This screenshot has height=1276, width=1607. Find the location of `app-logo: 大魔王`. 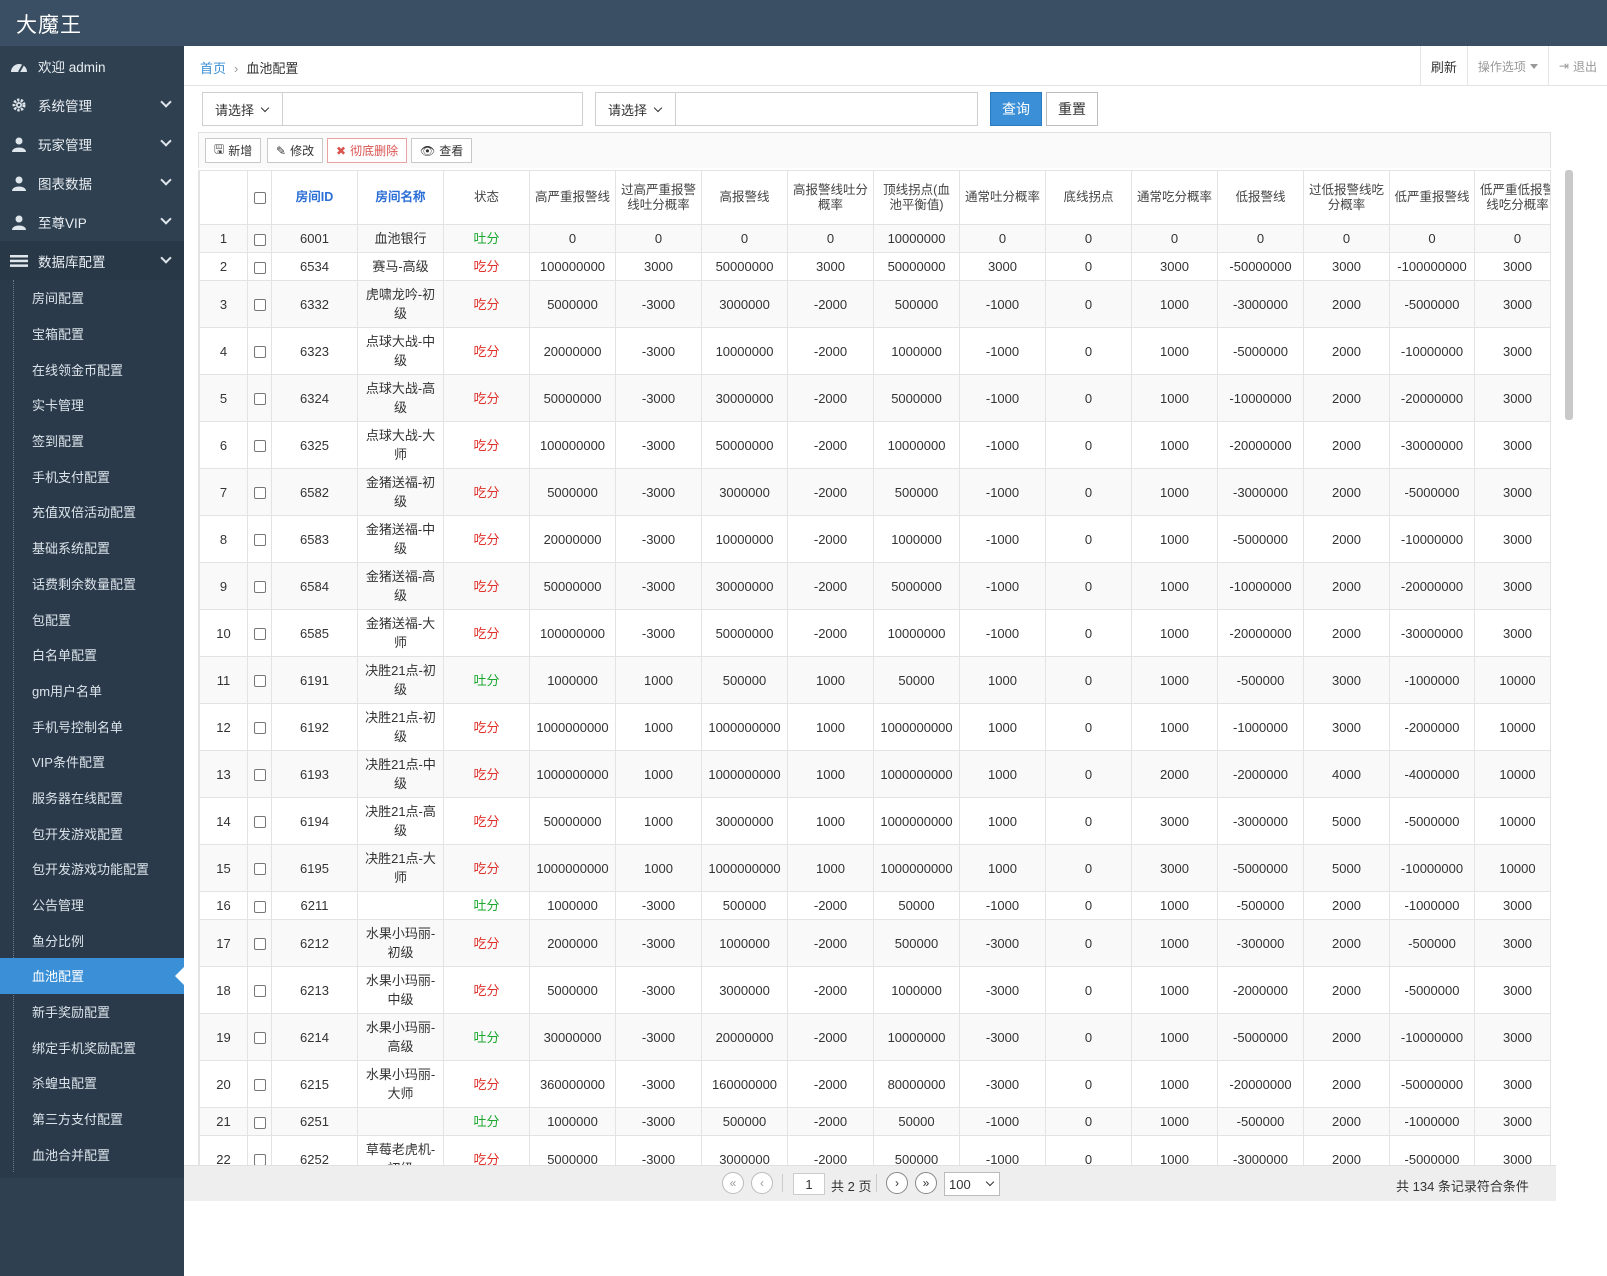

app-logo: 大魔王 is located at coordinates (49, 24).